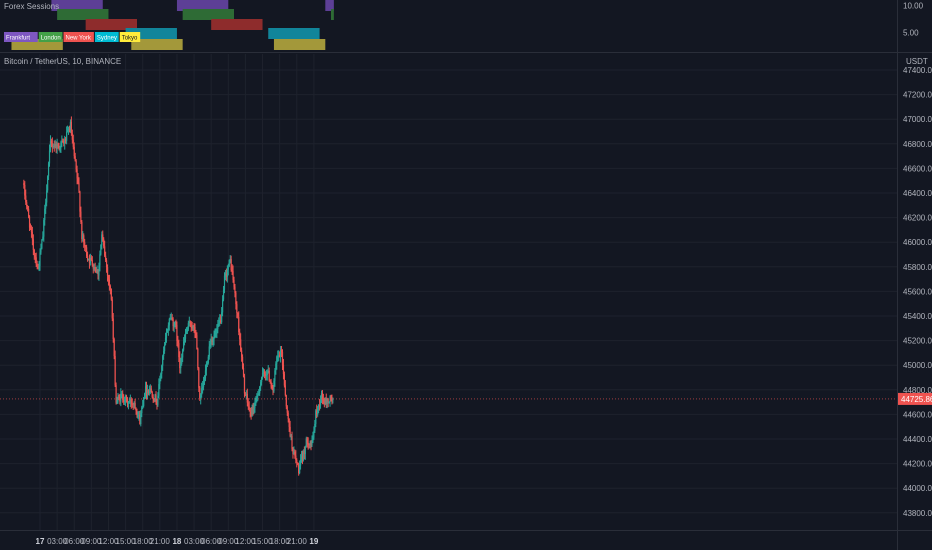 The height and width of the screenshot is (550, 932). I want to click on price-tick-label: 46200.00, so click(917, 218).